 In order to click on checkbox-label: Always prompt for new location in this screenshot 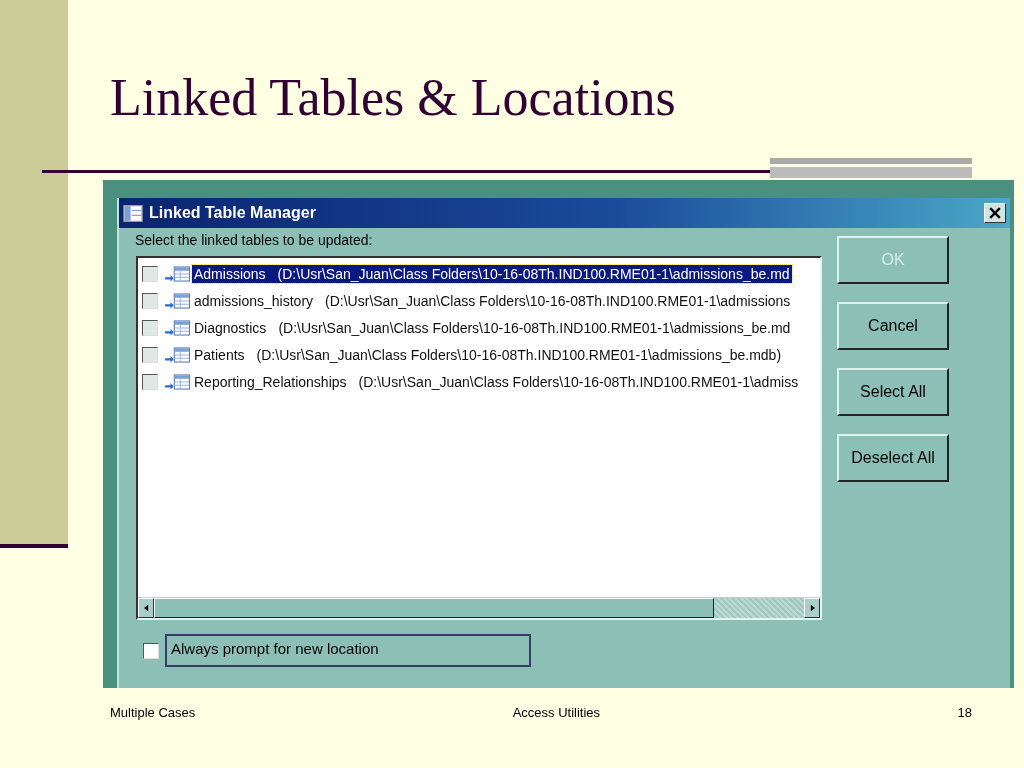, I will do `click(348, 650)`.